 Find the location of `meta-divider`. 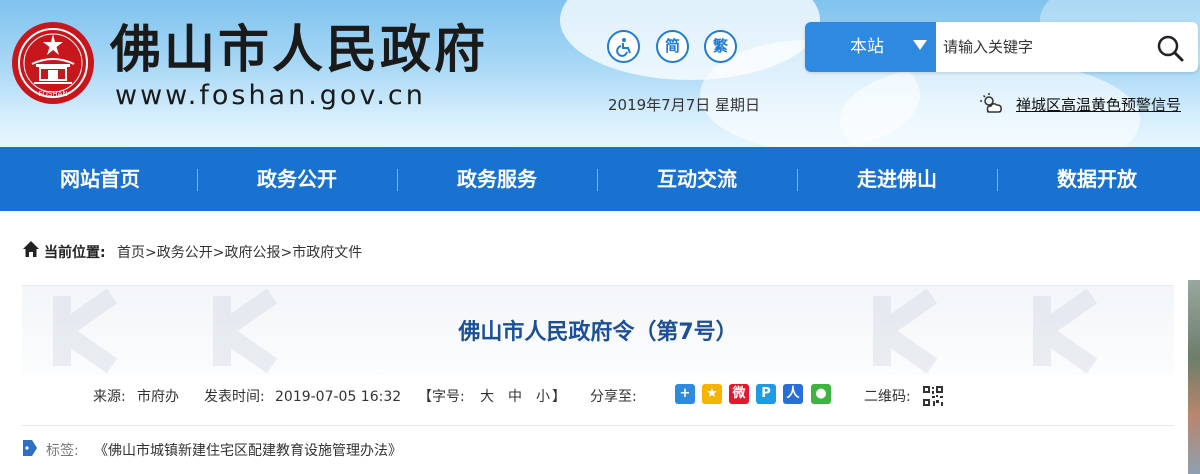

meta-divider is located at coordinates (598, 425).